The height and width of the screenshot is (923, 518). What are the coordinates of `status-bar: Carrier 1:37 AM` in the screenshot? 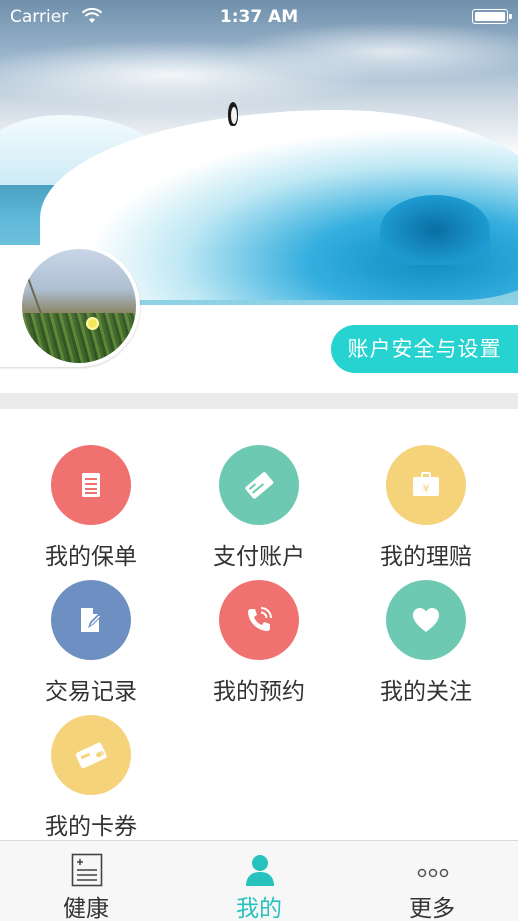 It's located at (259, 17).